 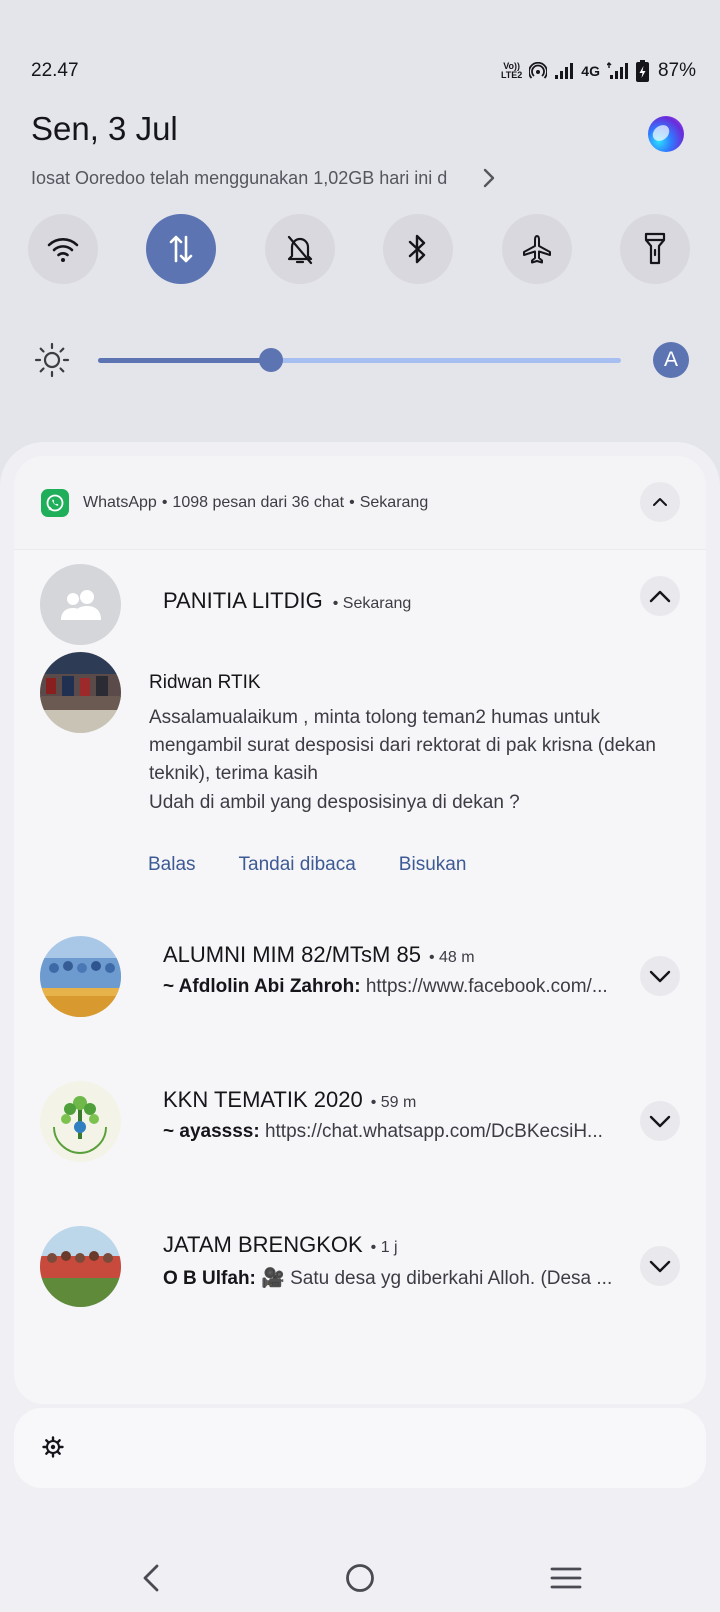 I want to click on wifi-tile, so click(x=63, y=249).